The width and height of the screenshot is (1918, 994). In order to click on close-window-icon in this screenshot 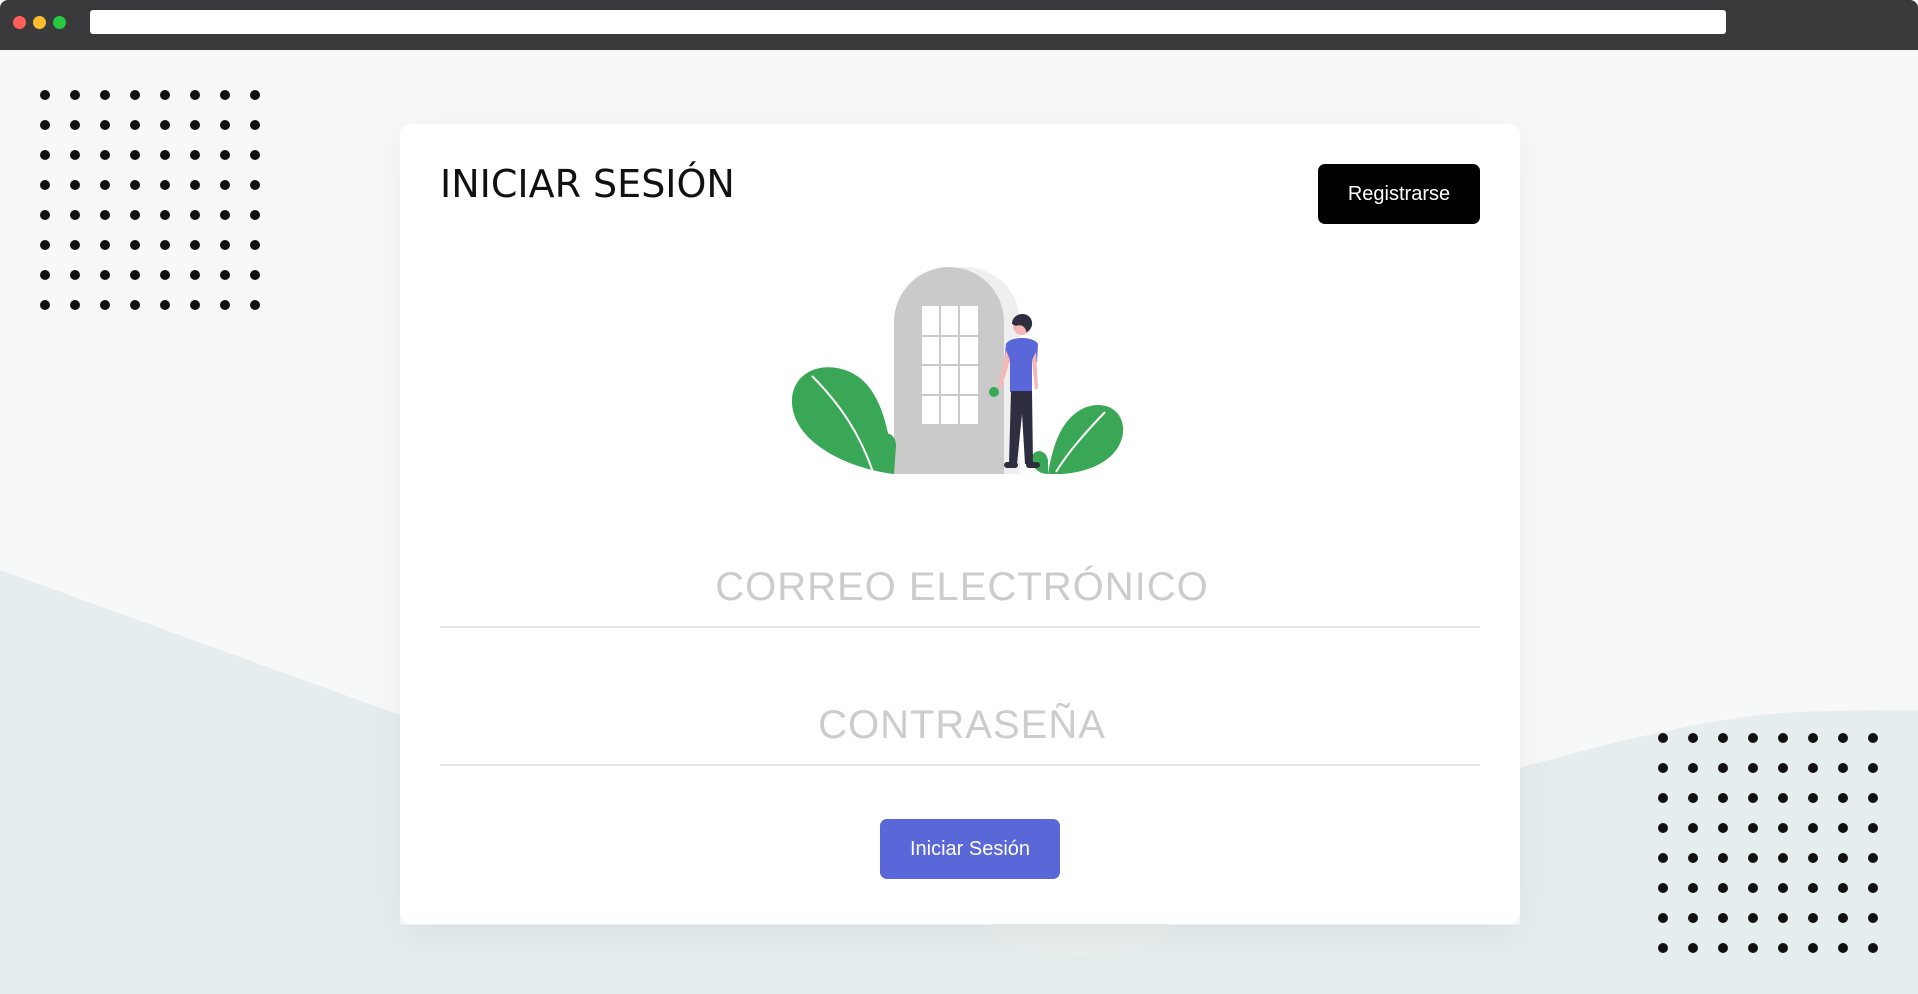, I will do `click(19, 22)`.